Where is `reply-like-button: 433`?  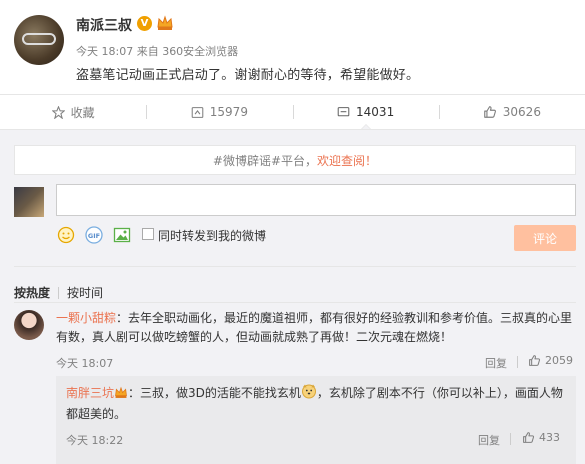 reply-like-button: 433 is located at coordinates (541, 437).